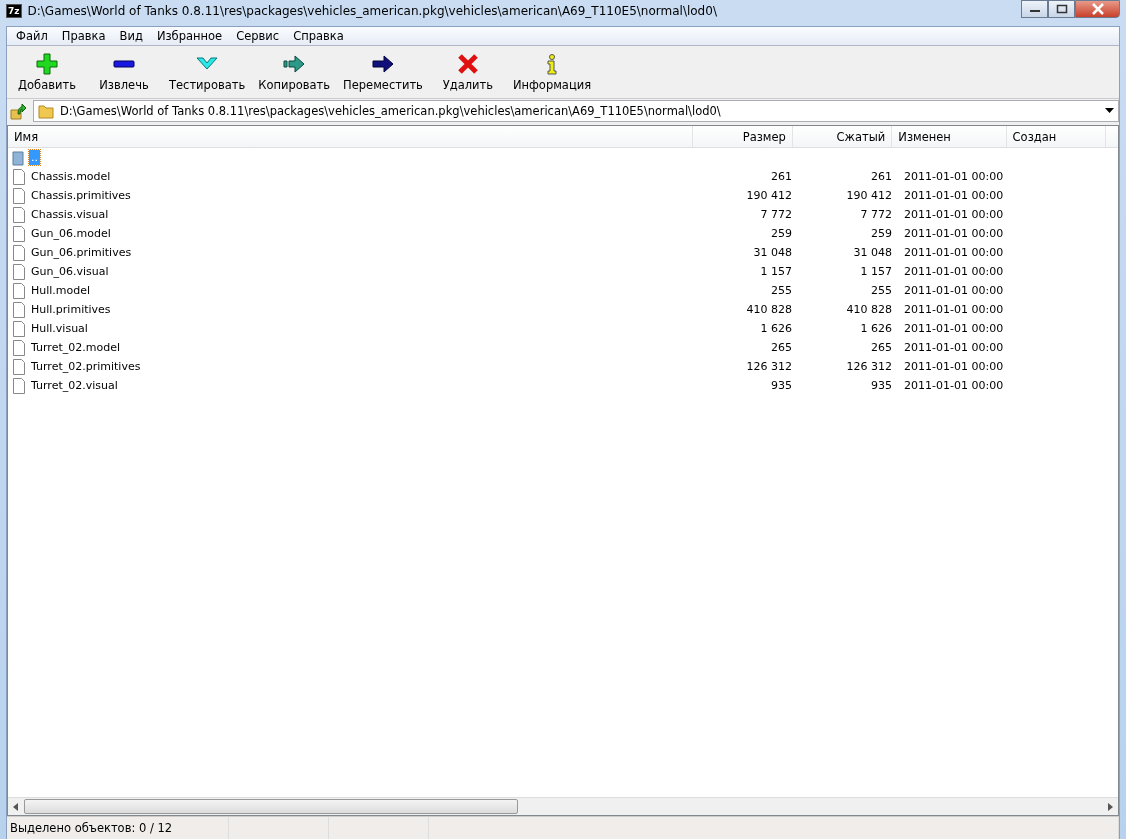 Image resolution: width=1126 pixels, height=839 pixels. What do you see at coordinates (743, 136) in the screenshot?
I see `column-header: Размер` at bounding box center [743, 136].